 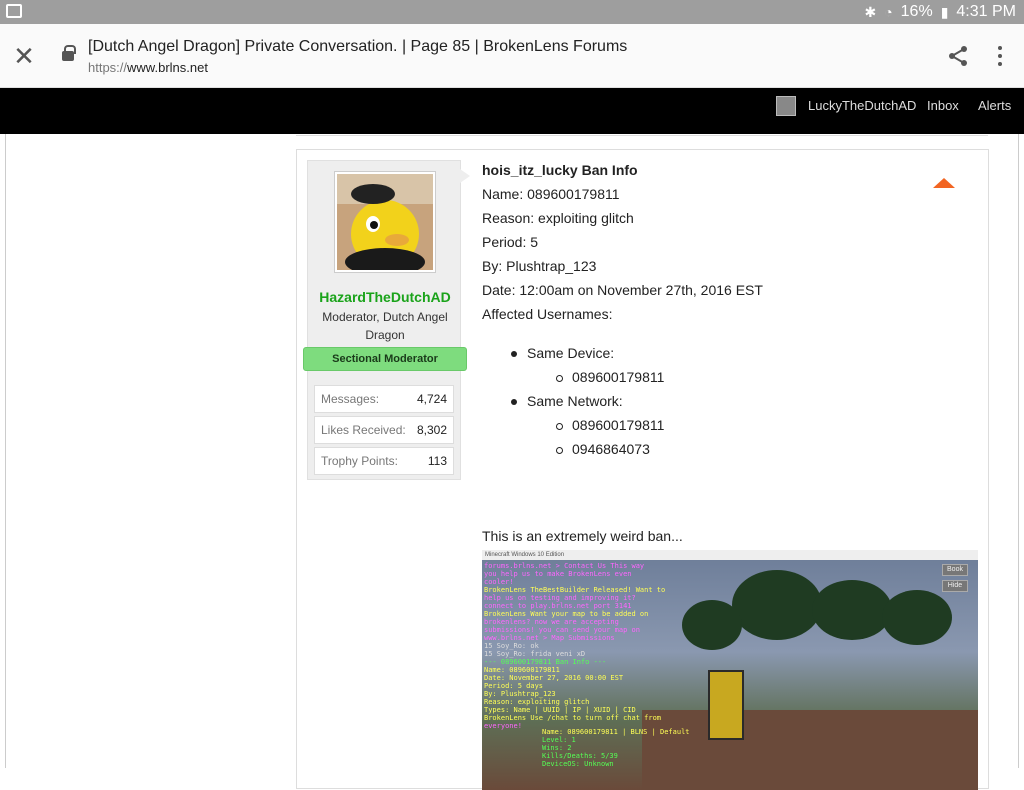 I want to click on avatar-image, so click(x=385, y=222).